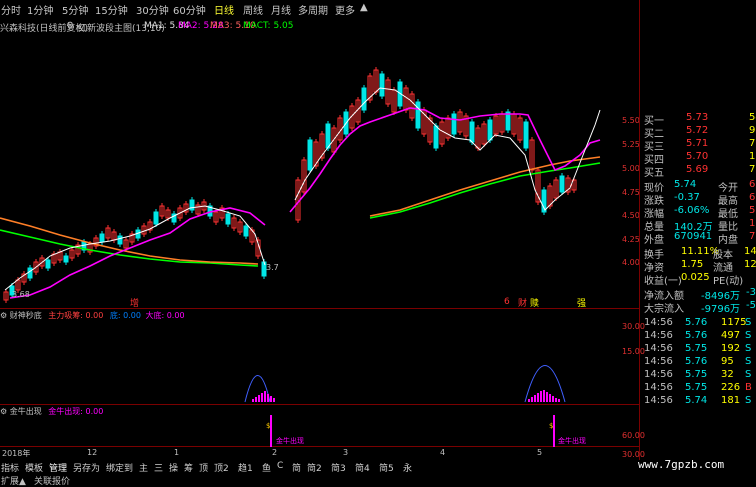 The image size is (756, 487). What do you see at coordinates (734, 322) in the screenshot?
I see `tick-volume: 1175` at bounding box center [734, 322].